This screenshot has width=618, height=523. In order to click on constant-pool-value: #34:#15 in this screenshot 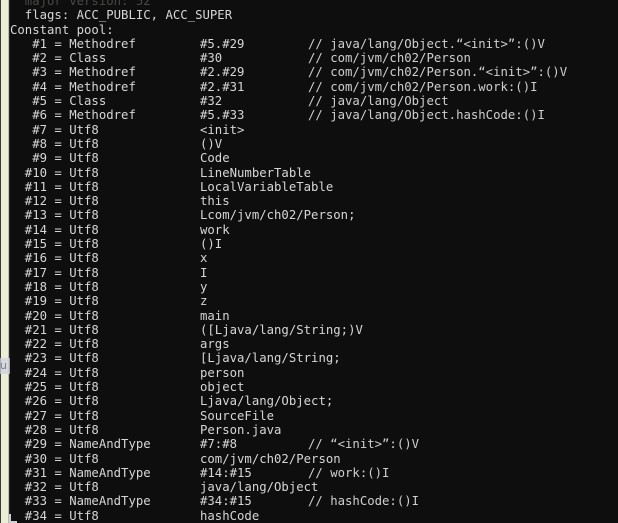, I will do `click(226, 501)`.